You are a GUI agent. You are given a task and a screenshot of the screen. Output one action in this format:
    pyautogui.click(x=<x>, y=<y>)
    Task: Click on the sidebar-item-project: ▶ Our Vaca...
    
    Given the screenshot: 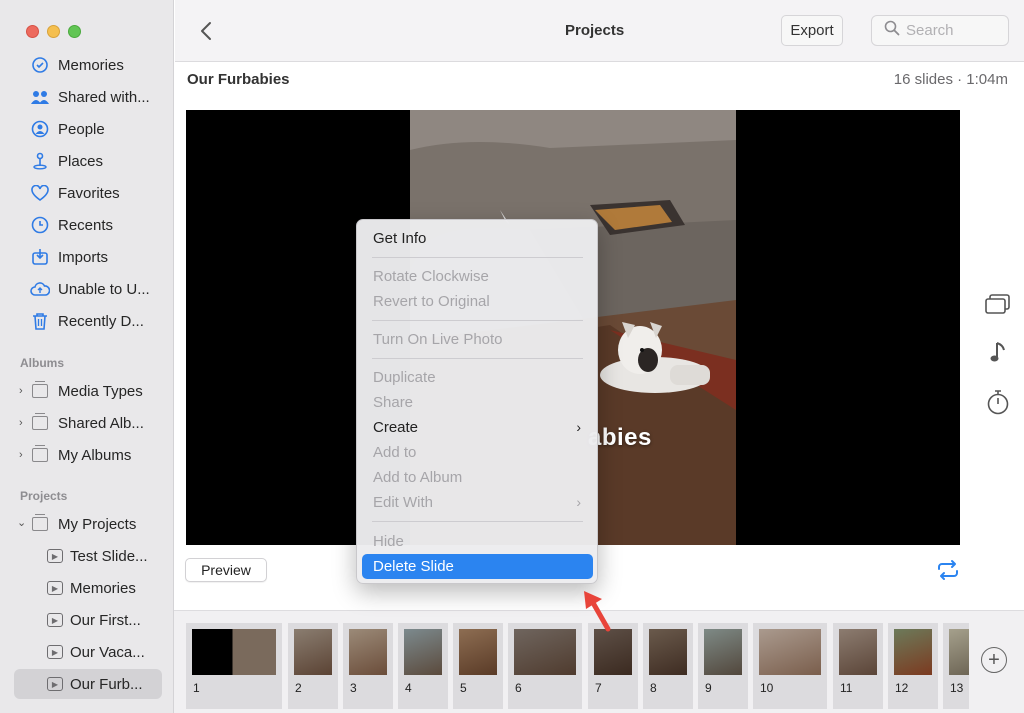 What is the action you would take?
    pyautogui.click(x=88, y=652)
    